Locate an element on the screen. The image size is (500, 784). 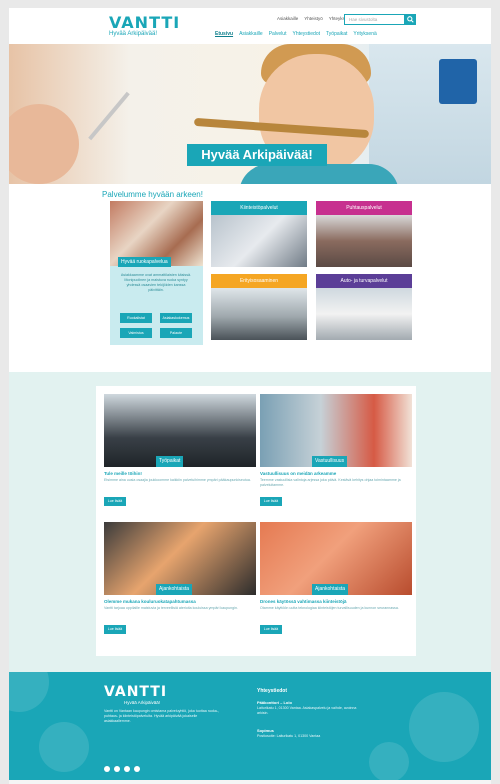
hero-fork is located at coordinates (109, 116).